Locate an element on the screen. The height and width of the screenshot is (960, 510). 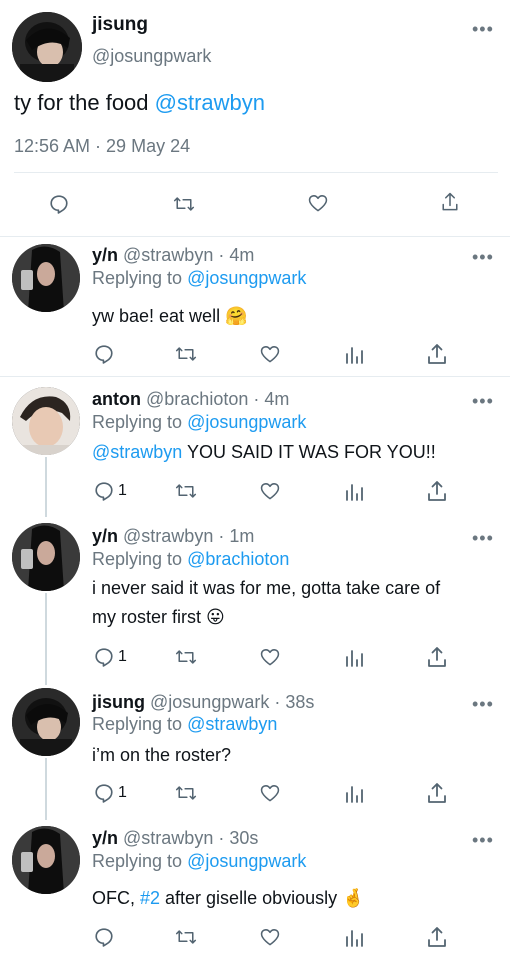
main-tweet-timestamp: 12:56 AM · 29 May 24 is located at coordinates (102, 146).